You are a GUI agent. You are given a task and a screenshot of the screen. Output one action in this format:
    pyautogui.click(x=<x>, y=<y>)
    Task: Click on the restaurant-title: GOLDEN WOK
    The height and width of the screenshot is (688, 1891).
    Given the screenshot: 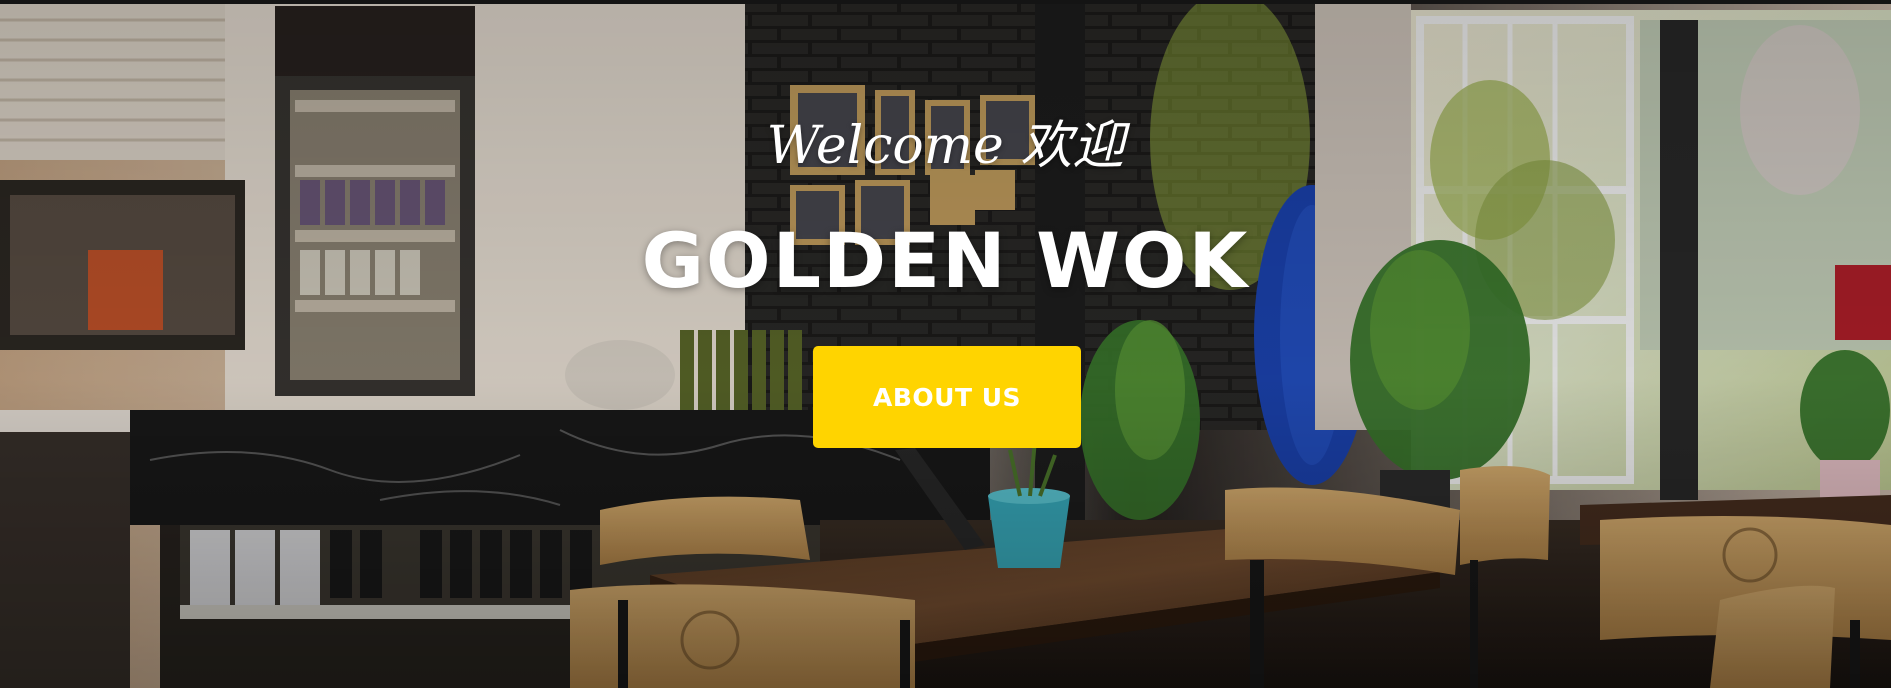 What is the action you would take?
    pyautogui.click(x=945, y=260)
    